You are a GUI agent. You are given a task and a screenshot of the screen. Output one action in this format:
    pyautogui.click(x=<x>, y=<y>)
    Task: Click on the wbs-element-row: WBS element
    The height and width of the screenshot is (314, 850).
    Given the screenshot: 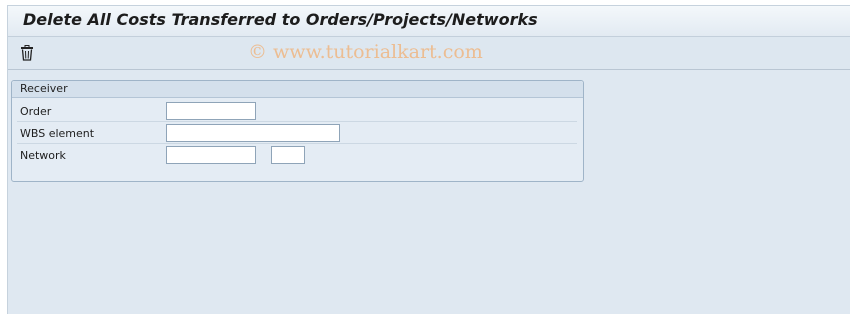 What is the action you would take?
    pyautogui.click(x=297, y=133)
    